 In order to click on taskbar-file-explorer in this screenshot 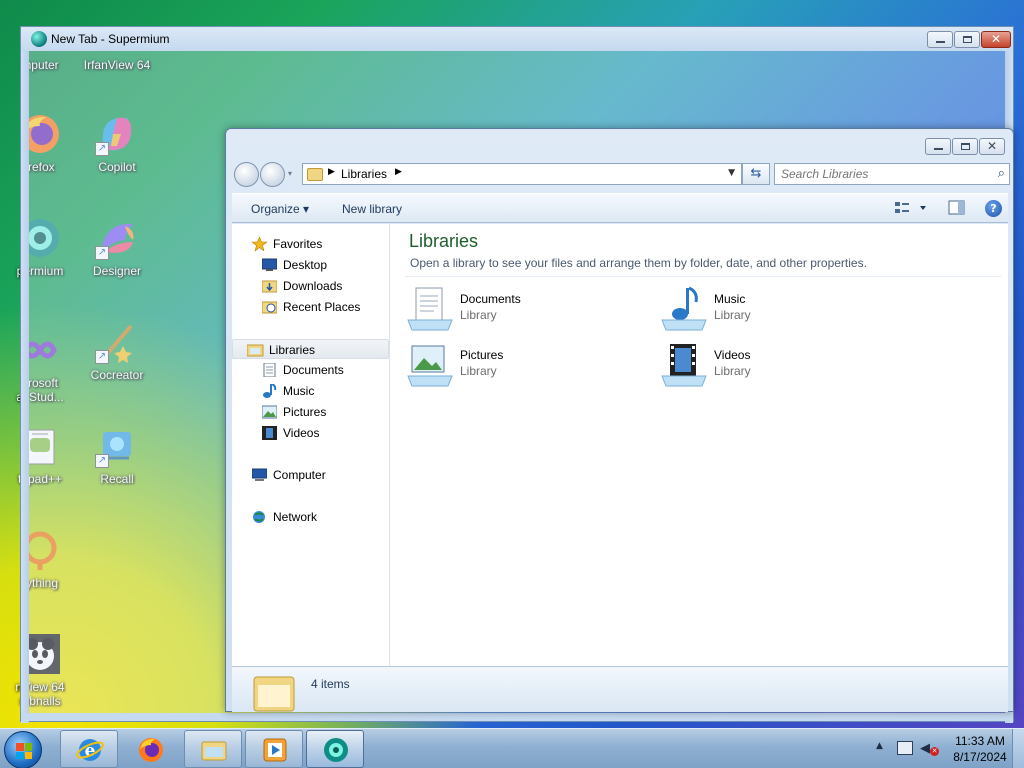, I will do `click(213, 749)`.